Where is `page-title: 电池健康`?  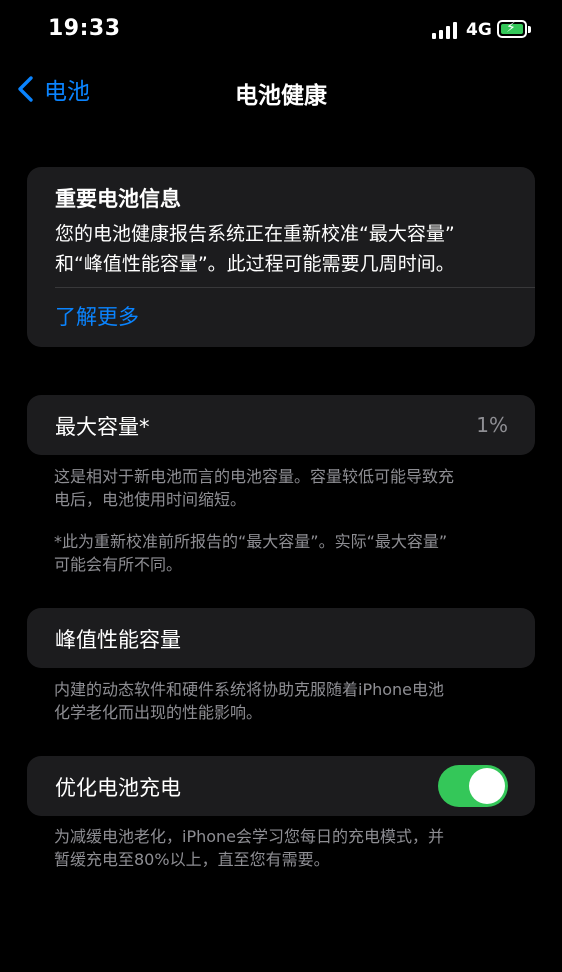 page-title: 电池健康 is located at coordinates (281, 96).